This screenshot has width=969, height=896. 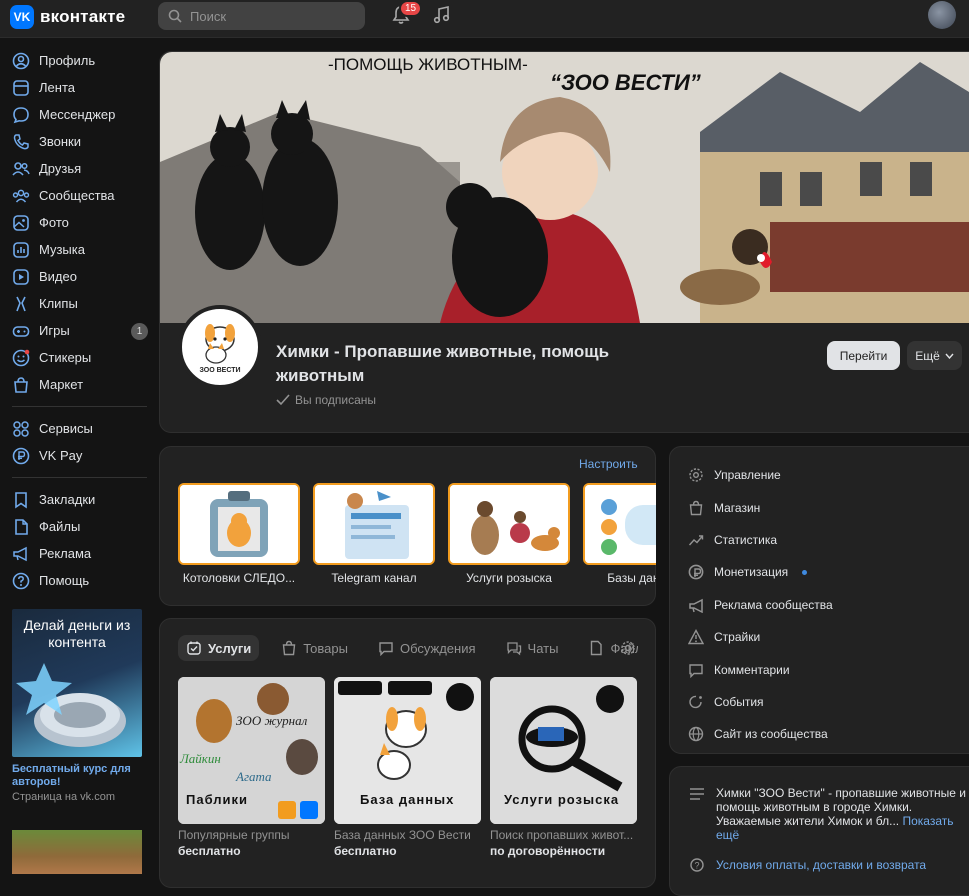 What do you see at coordinates (823, 734) in the screenshot?
I see `menu-item-globe: Сайт из сообщества` at bounding box center [823, 734].